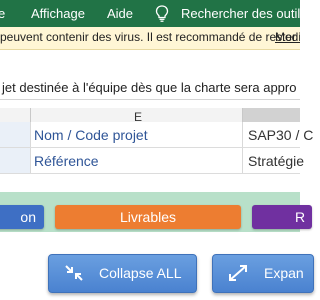 This screenshot has width=320, height=300. I want to click on collapse-all-label: Collapse ALL, so click(140, 273).